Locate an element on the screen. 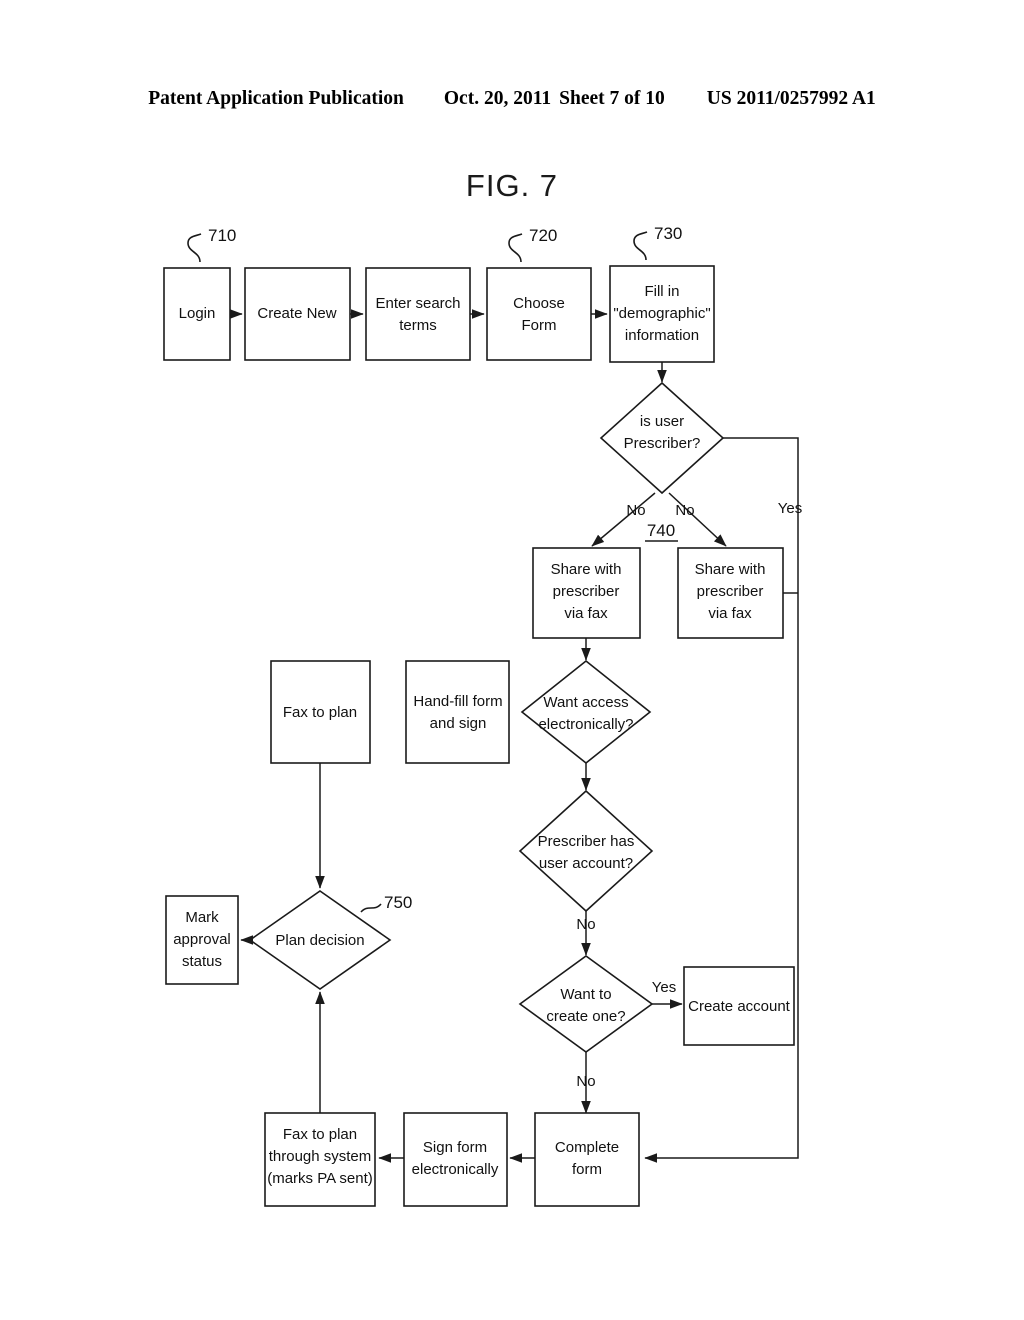 The image size is (1024, 1320). ref-750-label: 750 is located at coordinates (398, 902).